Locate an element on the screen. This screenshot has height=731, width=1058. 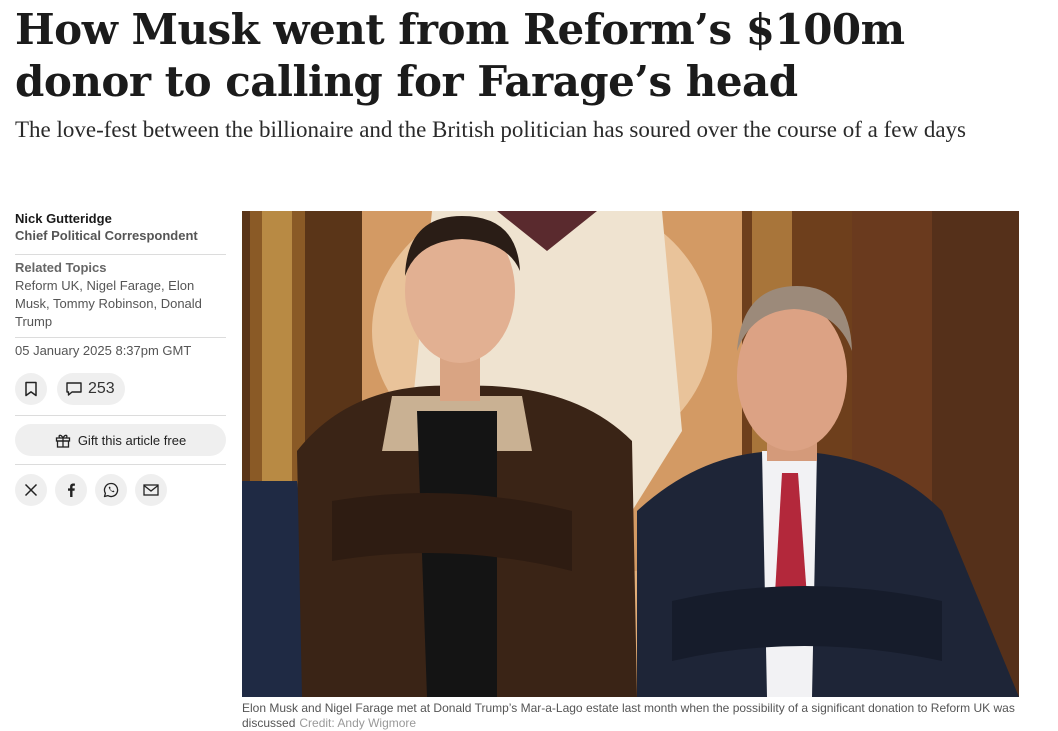
share-email-button is located at coordinates (151, 490).